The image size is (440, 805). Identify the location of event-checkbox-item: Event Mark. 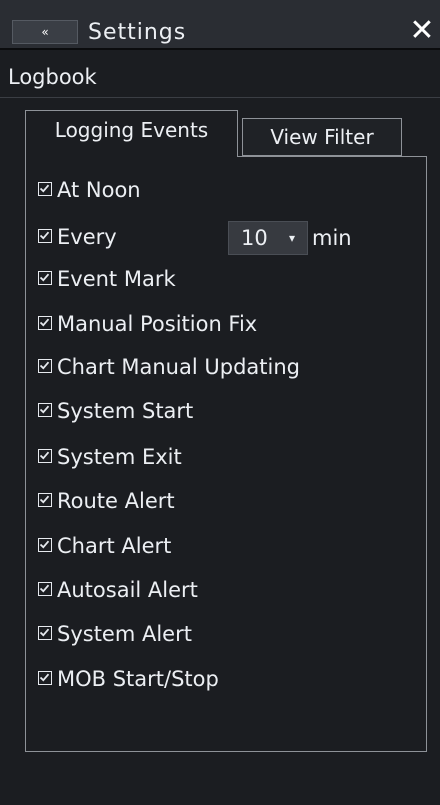
(107, 279).